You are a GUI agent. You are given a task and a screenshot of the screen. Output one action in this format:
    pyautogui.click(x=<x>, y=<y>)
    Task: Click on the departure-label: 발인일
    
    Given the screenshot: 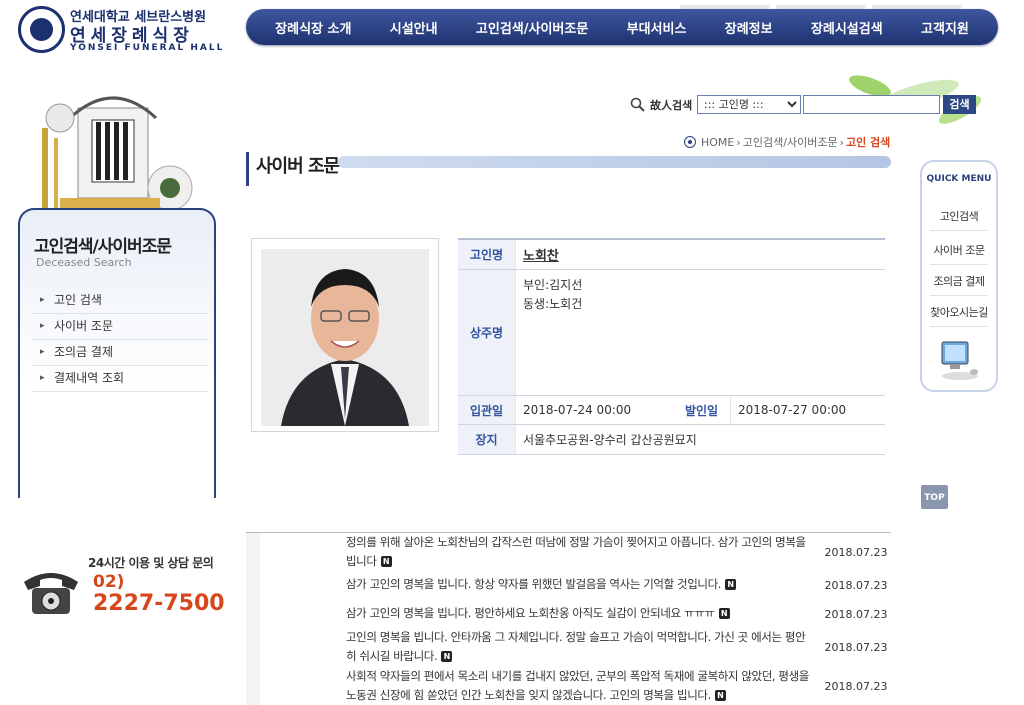 What is the action you would take?
    pyautogui.click(x=701, y=410)
    